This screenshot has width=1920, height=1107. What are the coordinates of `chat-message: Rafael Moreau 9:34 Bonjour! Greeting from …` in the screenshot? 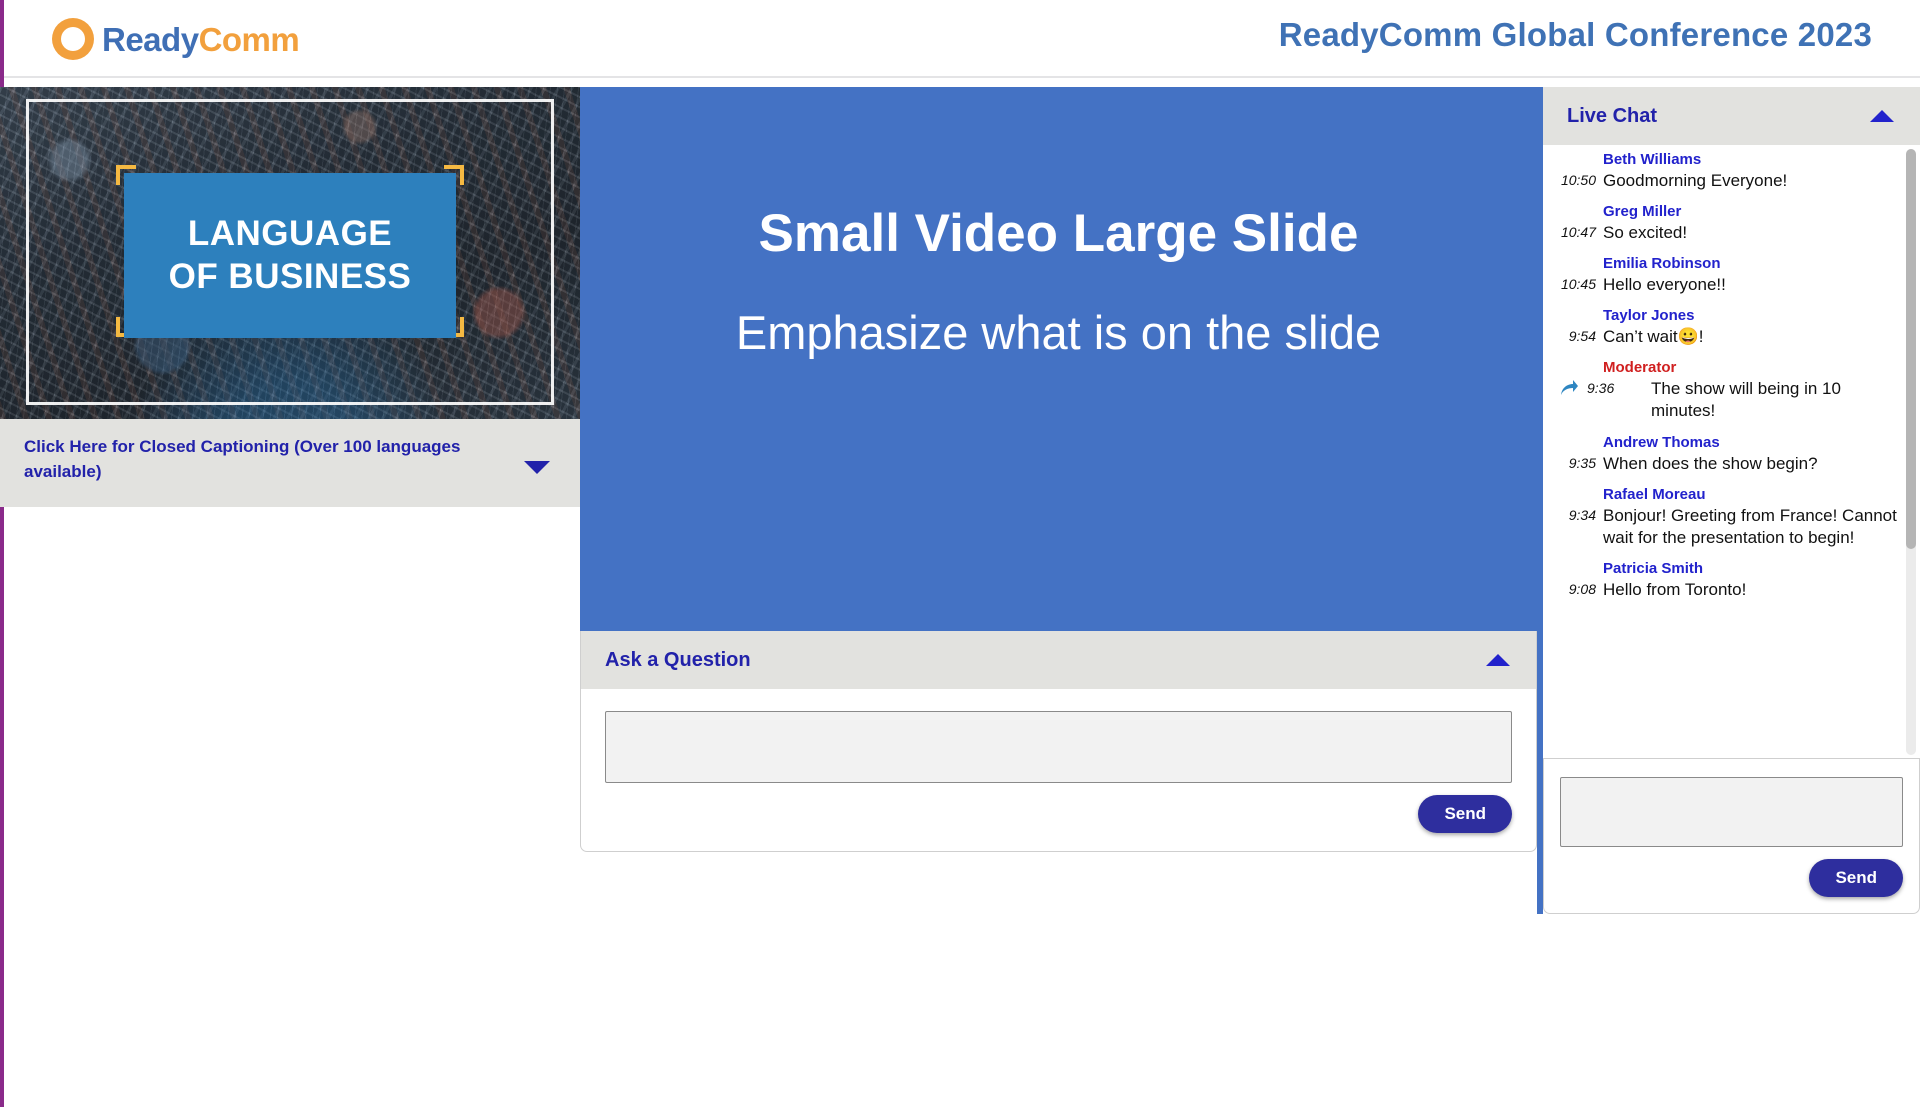 It's located at (1725, 517).